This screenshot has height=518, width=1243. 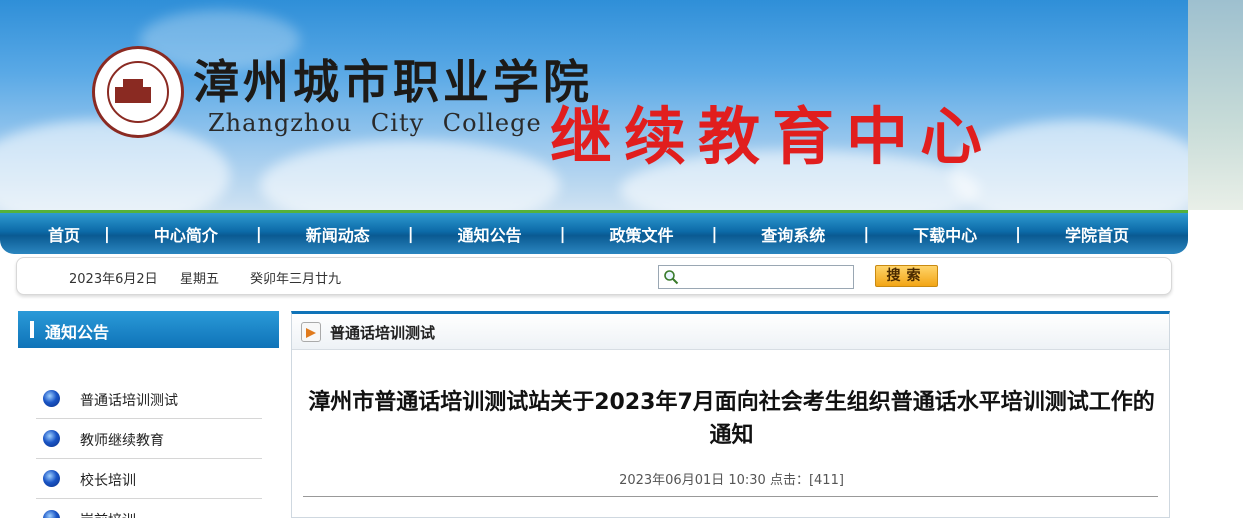 I want to click on banner-edge, so click(x=1215, y=105).